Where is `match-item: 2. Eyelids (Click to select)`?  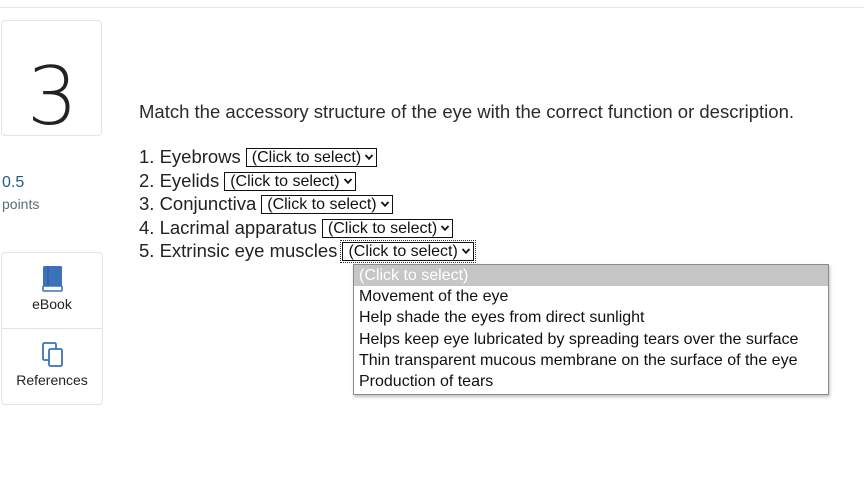 match-item: 2. Eyelids (Click to select) is located at coordinates (247, 181).